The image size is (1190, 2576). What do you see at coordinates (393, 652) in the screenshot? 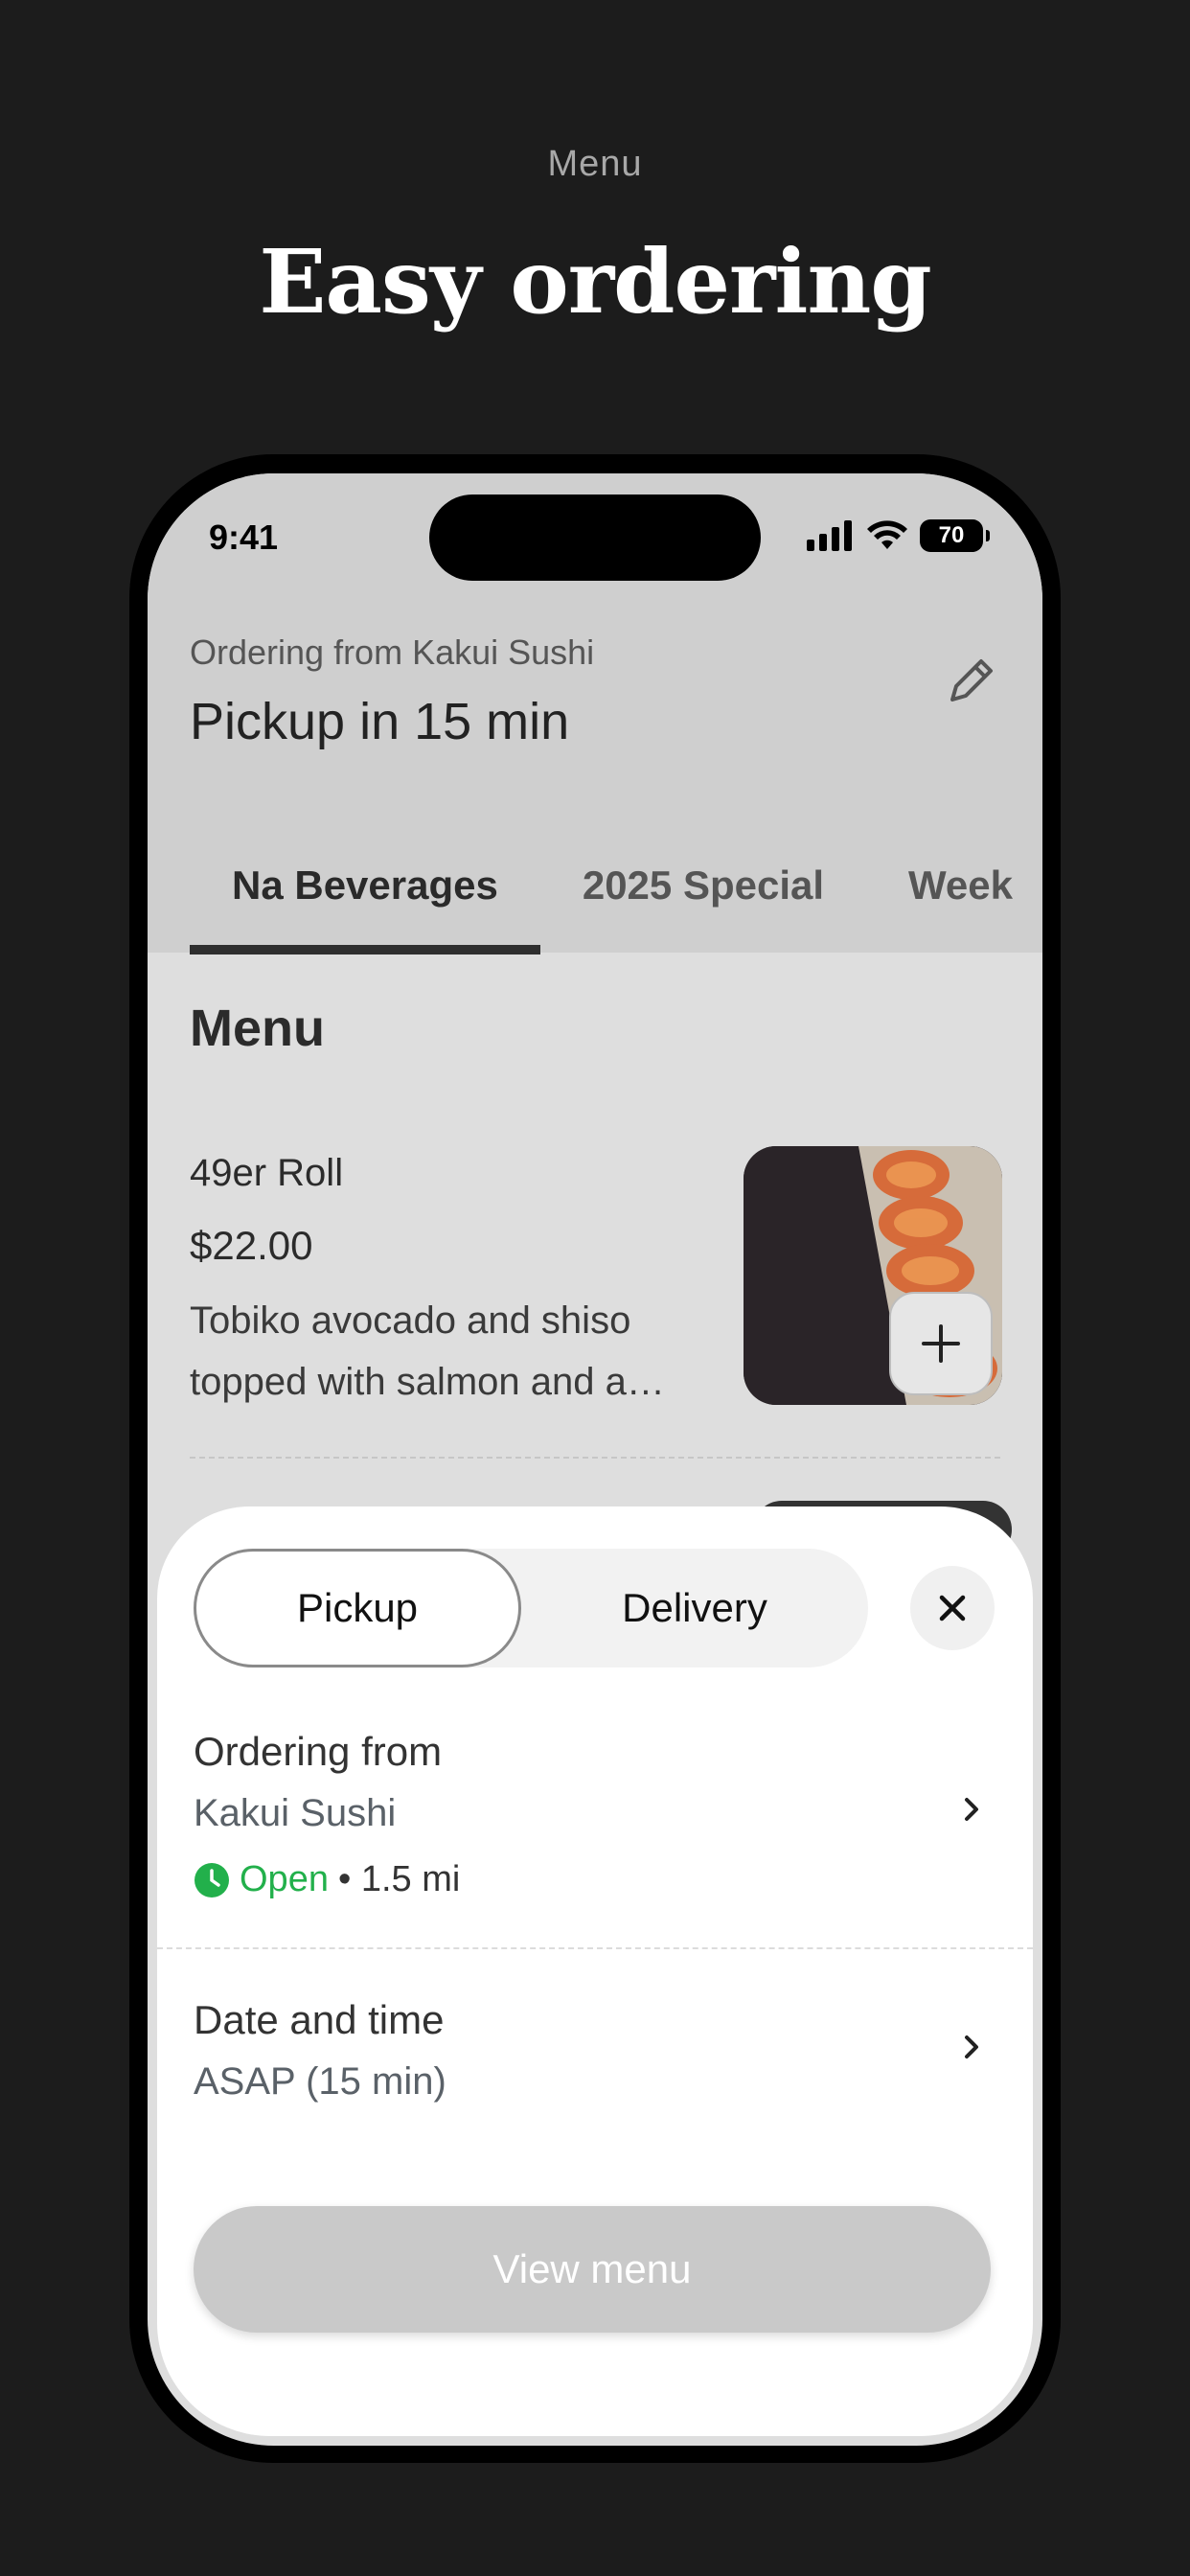
I see `ordering-from-label: Ordering from Kakui Sushi` at bounding box center [393, 652].